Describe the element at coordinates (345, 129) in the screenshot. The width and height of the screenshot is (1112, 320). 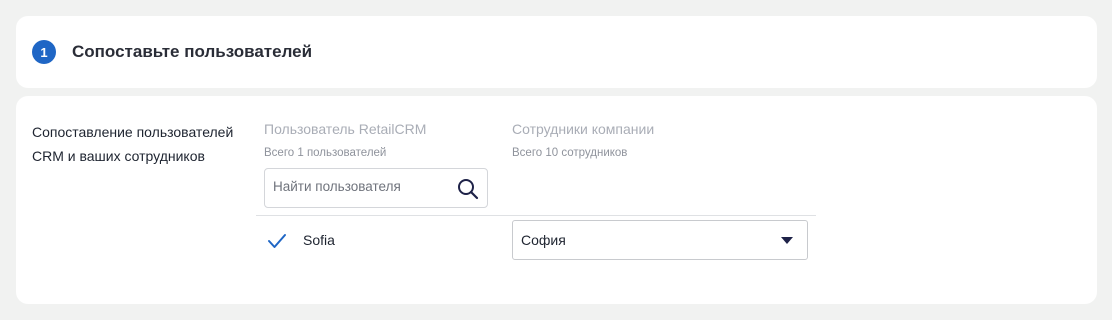
I see `crm-user-column-title: Пользователь RetailCRM` at that location.